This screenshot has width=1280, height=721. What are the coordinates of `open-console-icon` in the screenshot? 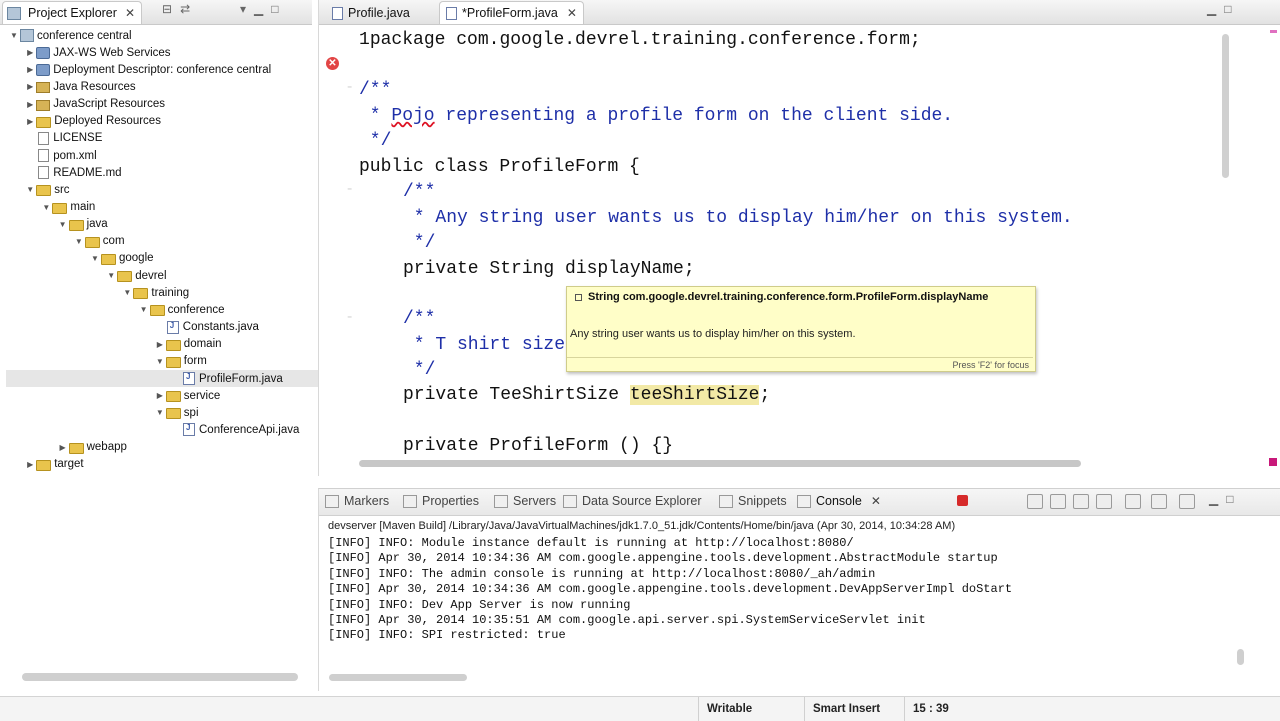 It's located at (1187, 501).